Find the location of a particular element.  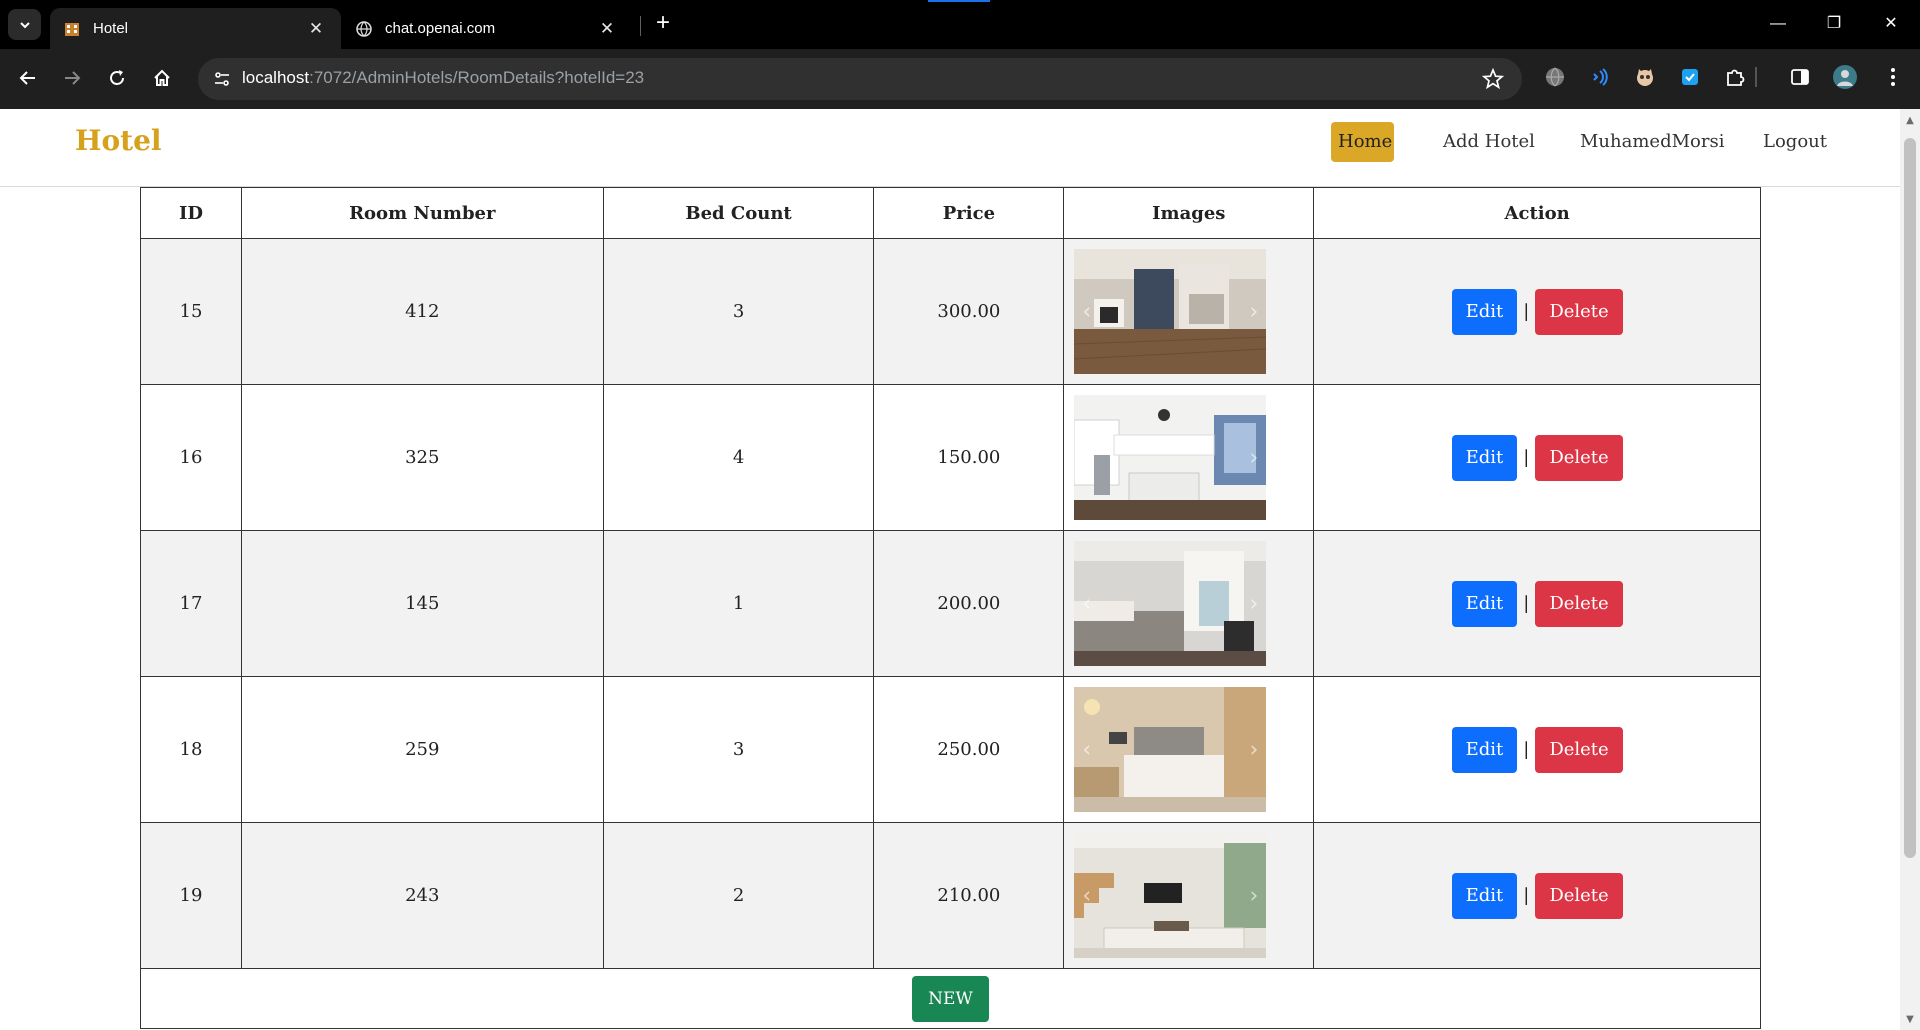

cell-price: 200.00 is located at coordinates (969, 603).